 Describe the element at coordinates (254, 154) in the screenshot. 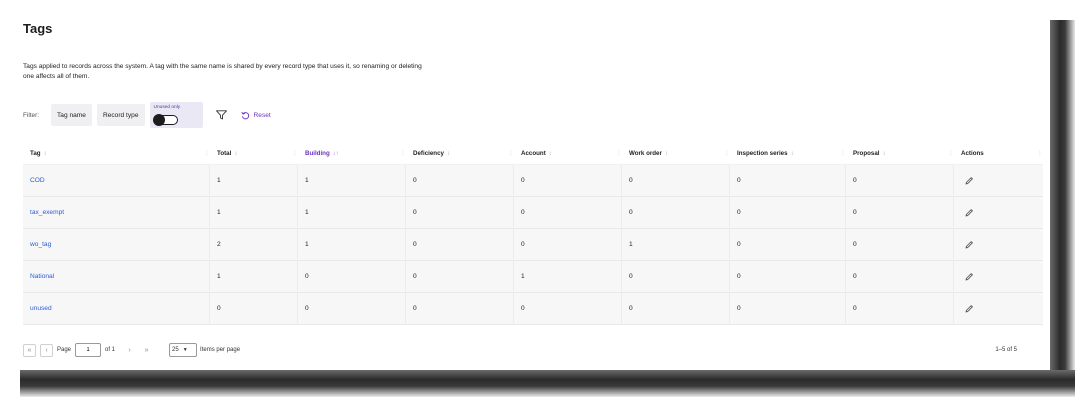

I see `column-header-total: Total ↕ ⋮` at that location.